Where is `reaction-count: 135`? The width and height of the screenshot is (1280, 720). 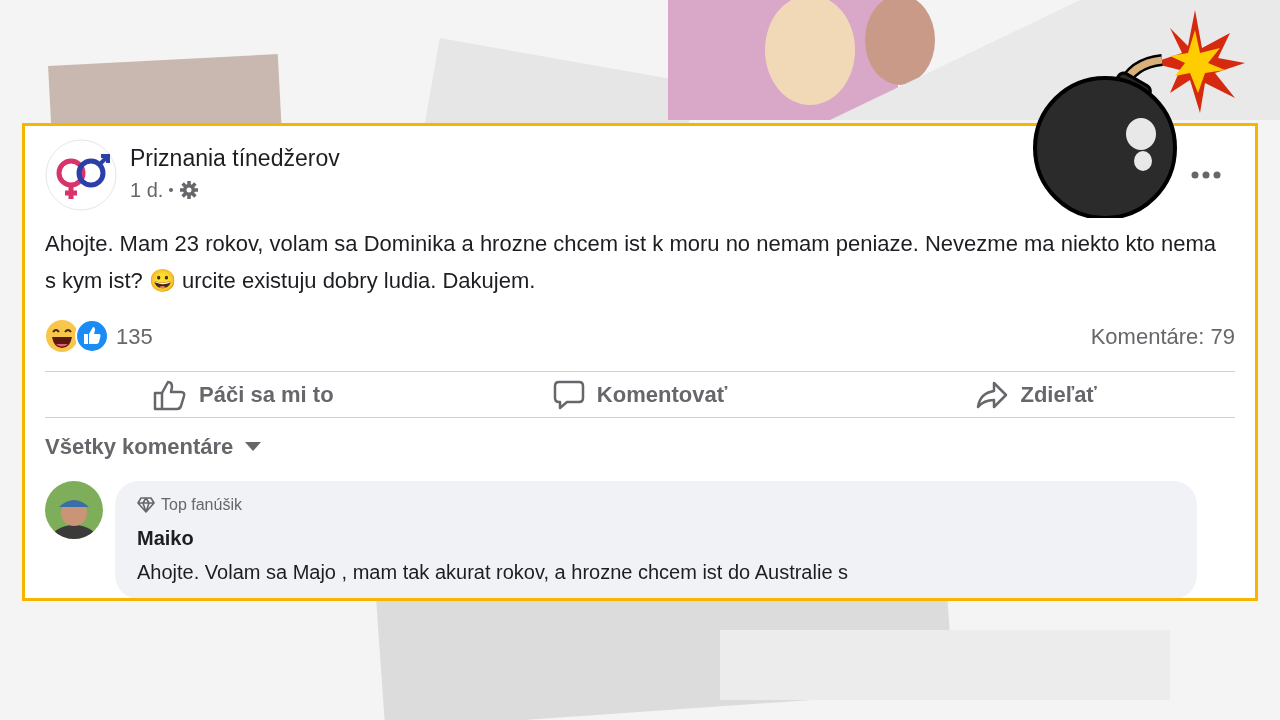 reaction-count: 135 is located at coordinates (134, 336).